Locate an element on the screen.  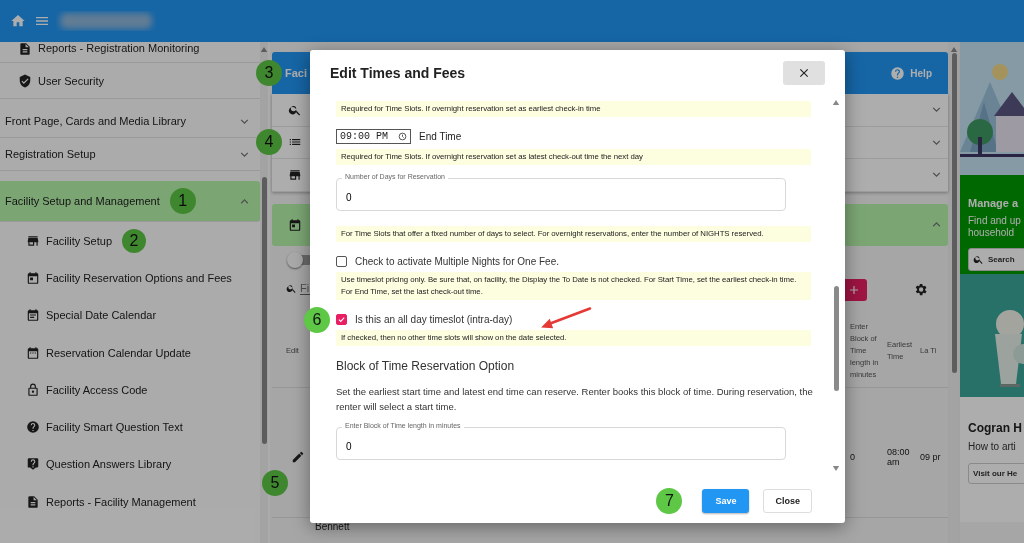
sidebar-item: Reports - Registration Monitoring is located at coordinates (130, 52).